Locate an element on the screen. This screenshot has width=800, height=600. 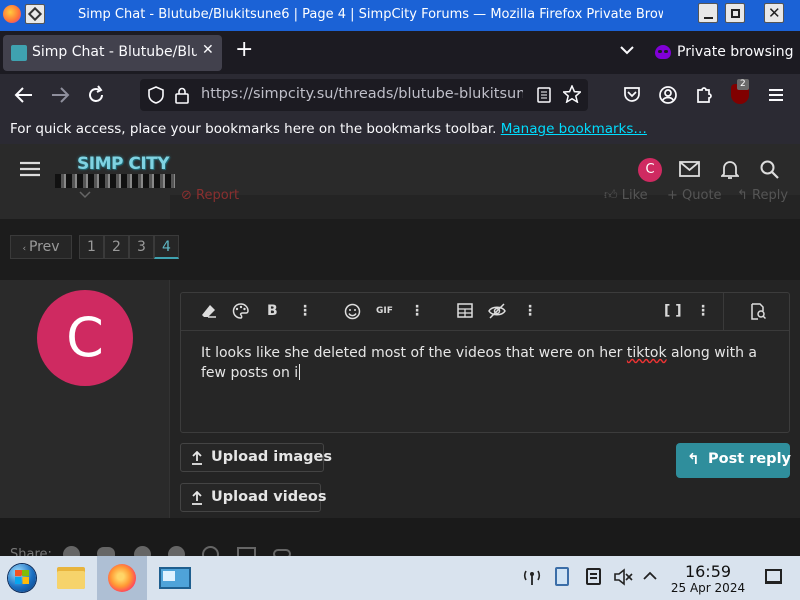
reader-view-icon is located at coordinates (544, 95).